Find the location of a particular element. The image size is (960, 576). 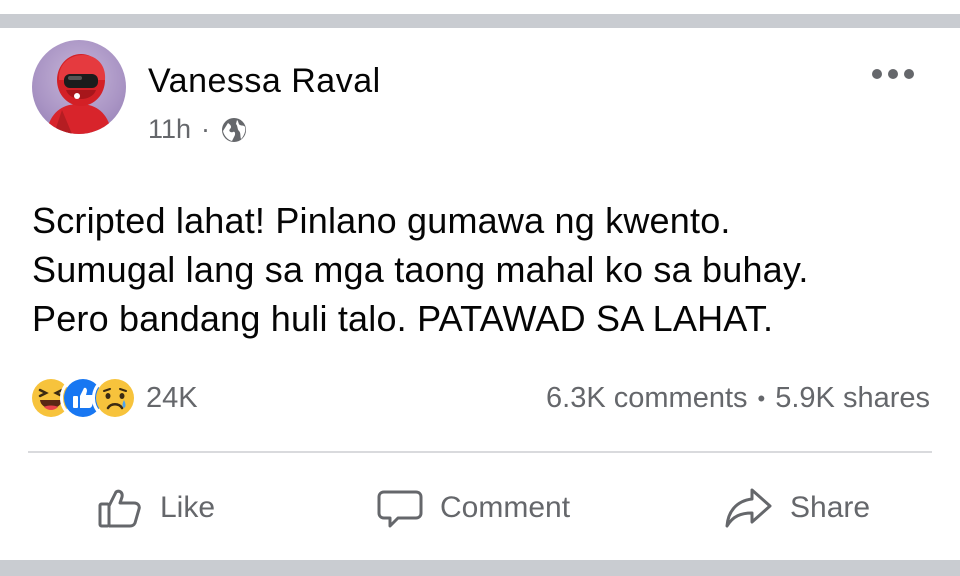

author-name: Vanessa Raval is located at coordinates (264, 81).